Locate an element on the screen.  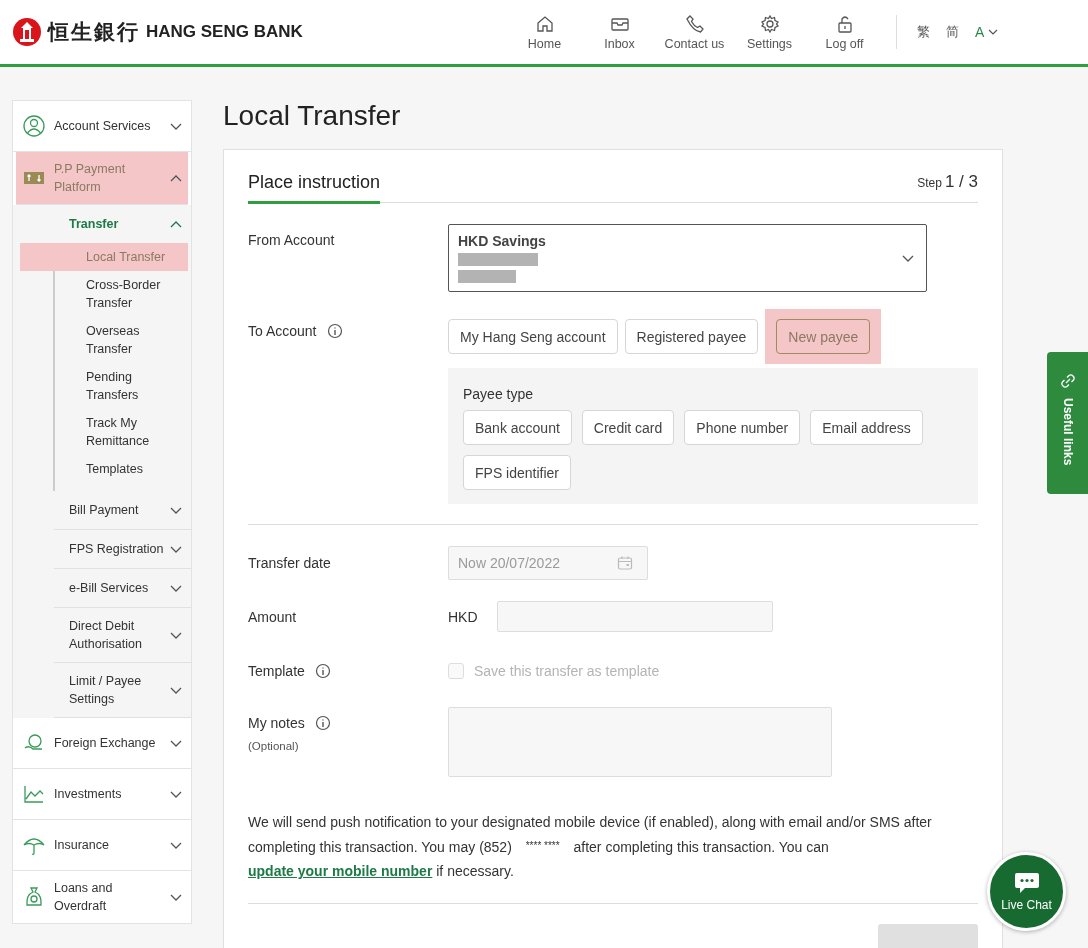
account-name: HKD Savings is located at coordinates (502, 241).